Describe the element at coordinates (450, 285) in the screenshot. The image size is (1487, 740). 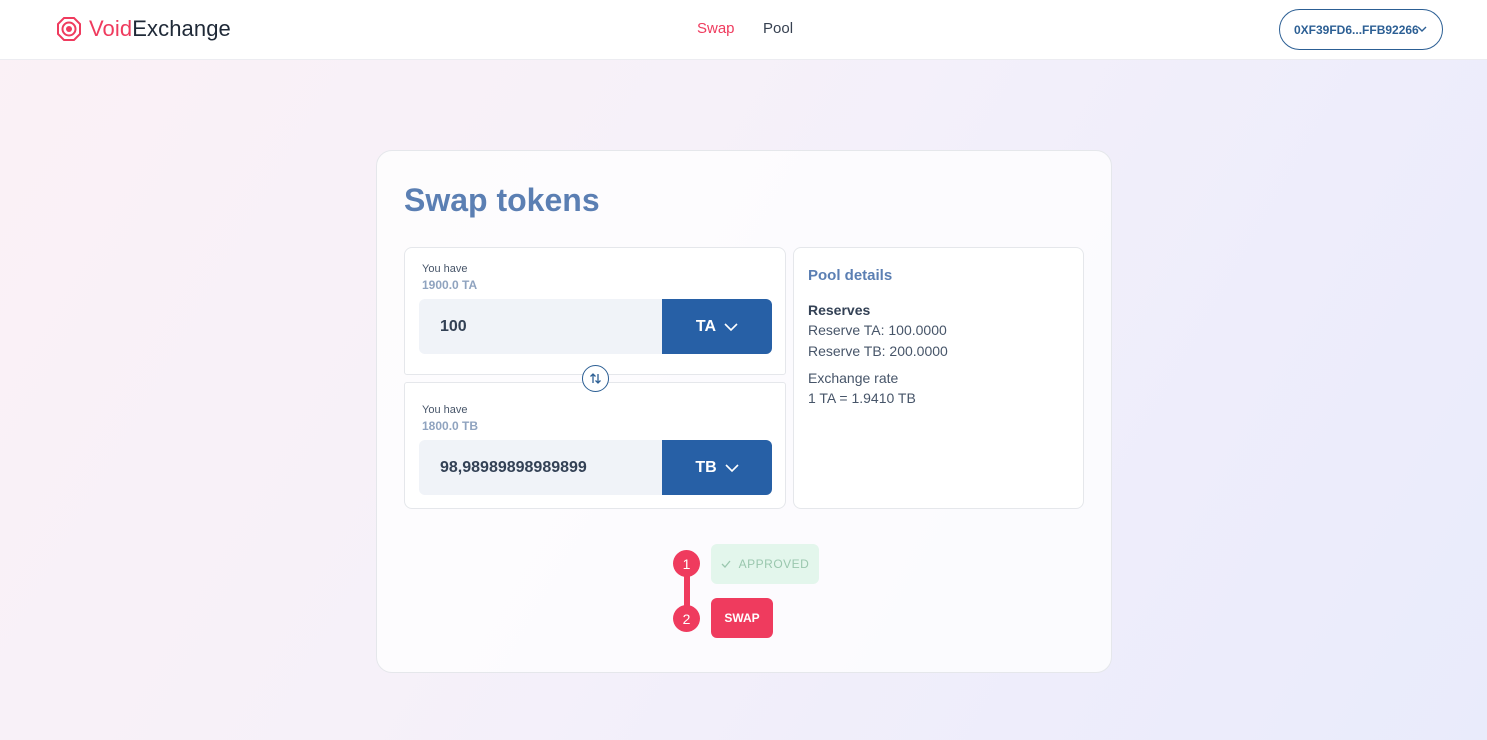
I see `from-balance-value: 1900.0 TA` at that location.